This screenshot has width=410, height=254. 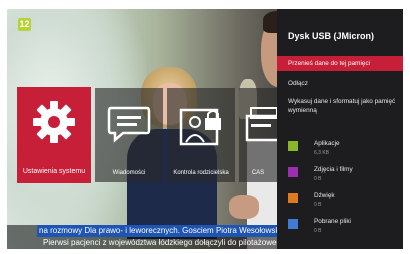 What do you see at coordinates (54, 171) in the screenshot?
I see `app-label-system-settings: Ustawienia systemu` at bounding box center [54, 171].